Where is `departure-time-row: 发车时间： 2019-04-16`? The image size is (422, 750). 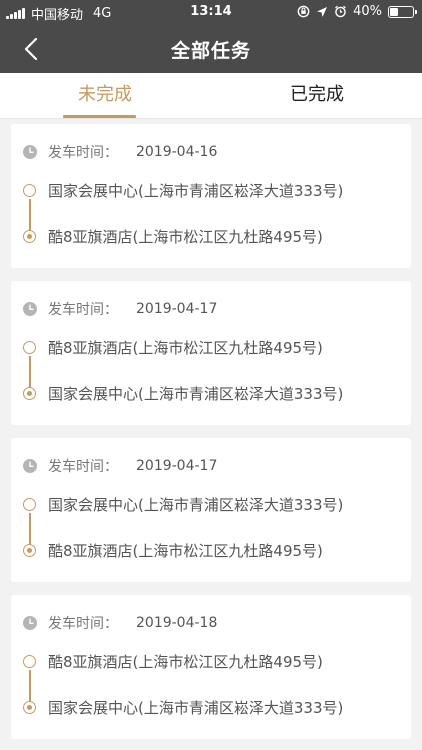
departure-time-row: 发车时间： 2019-04-16 is located at coordinates (120, 152).